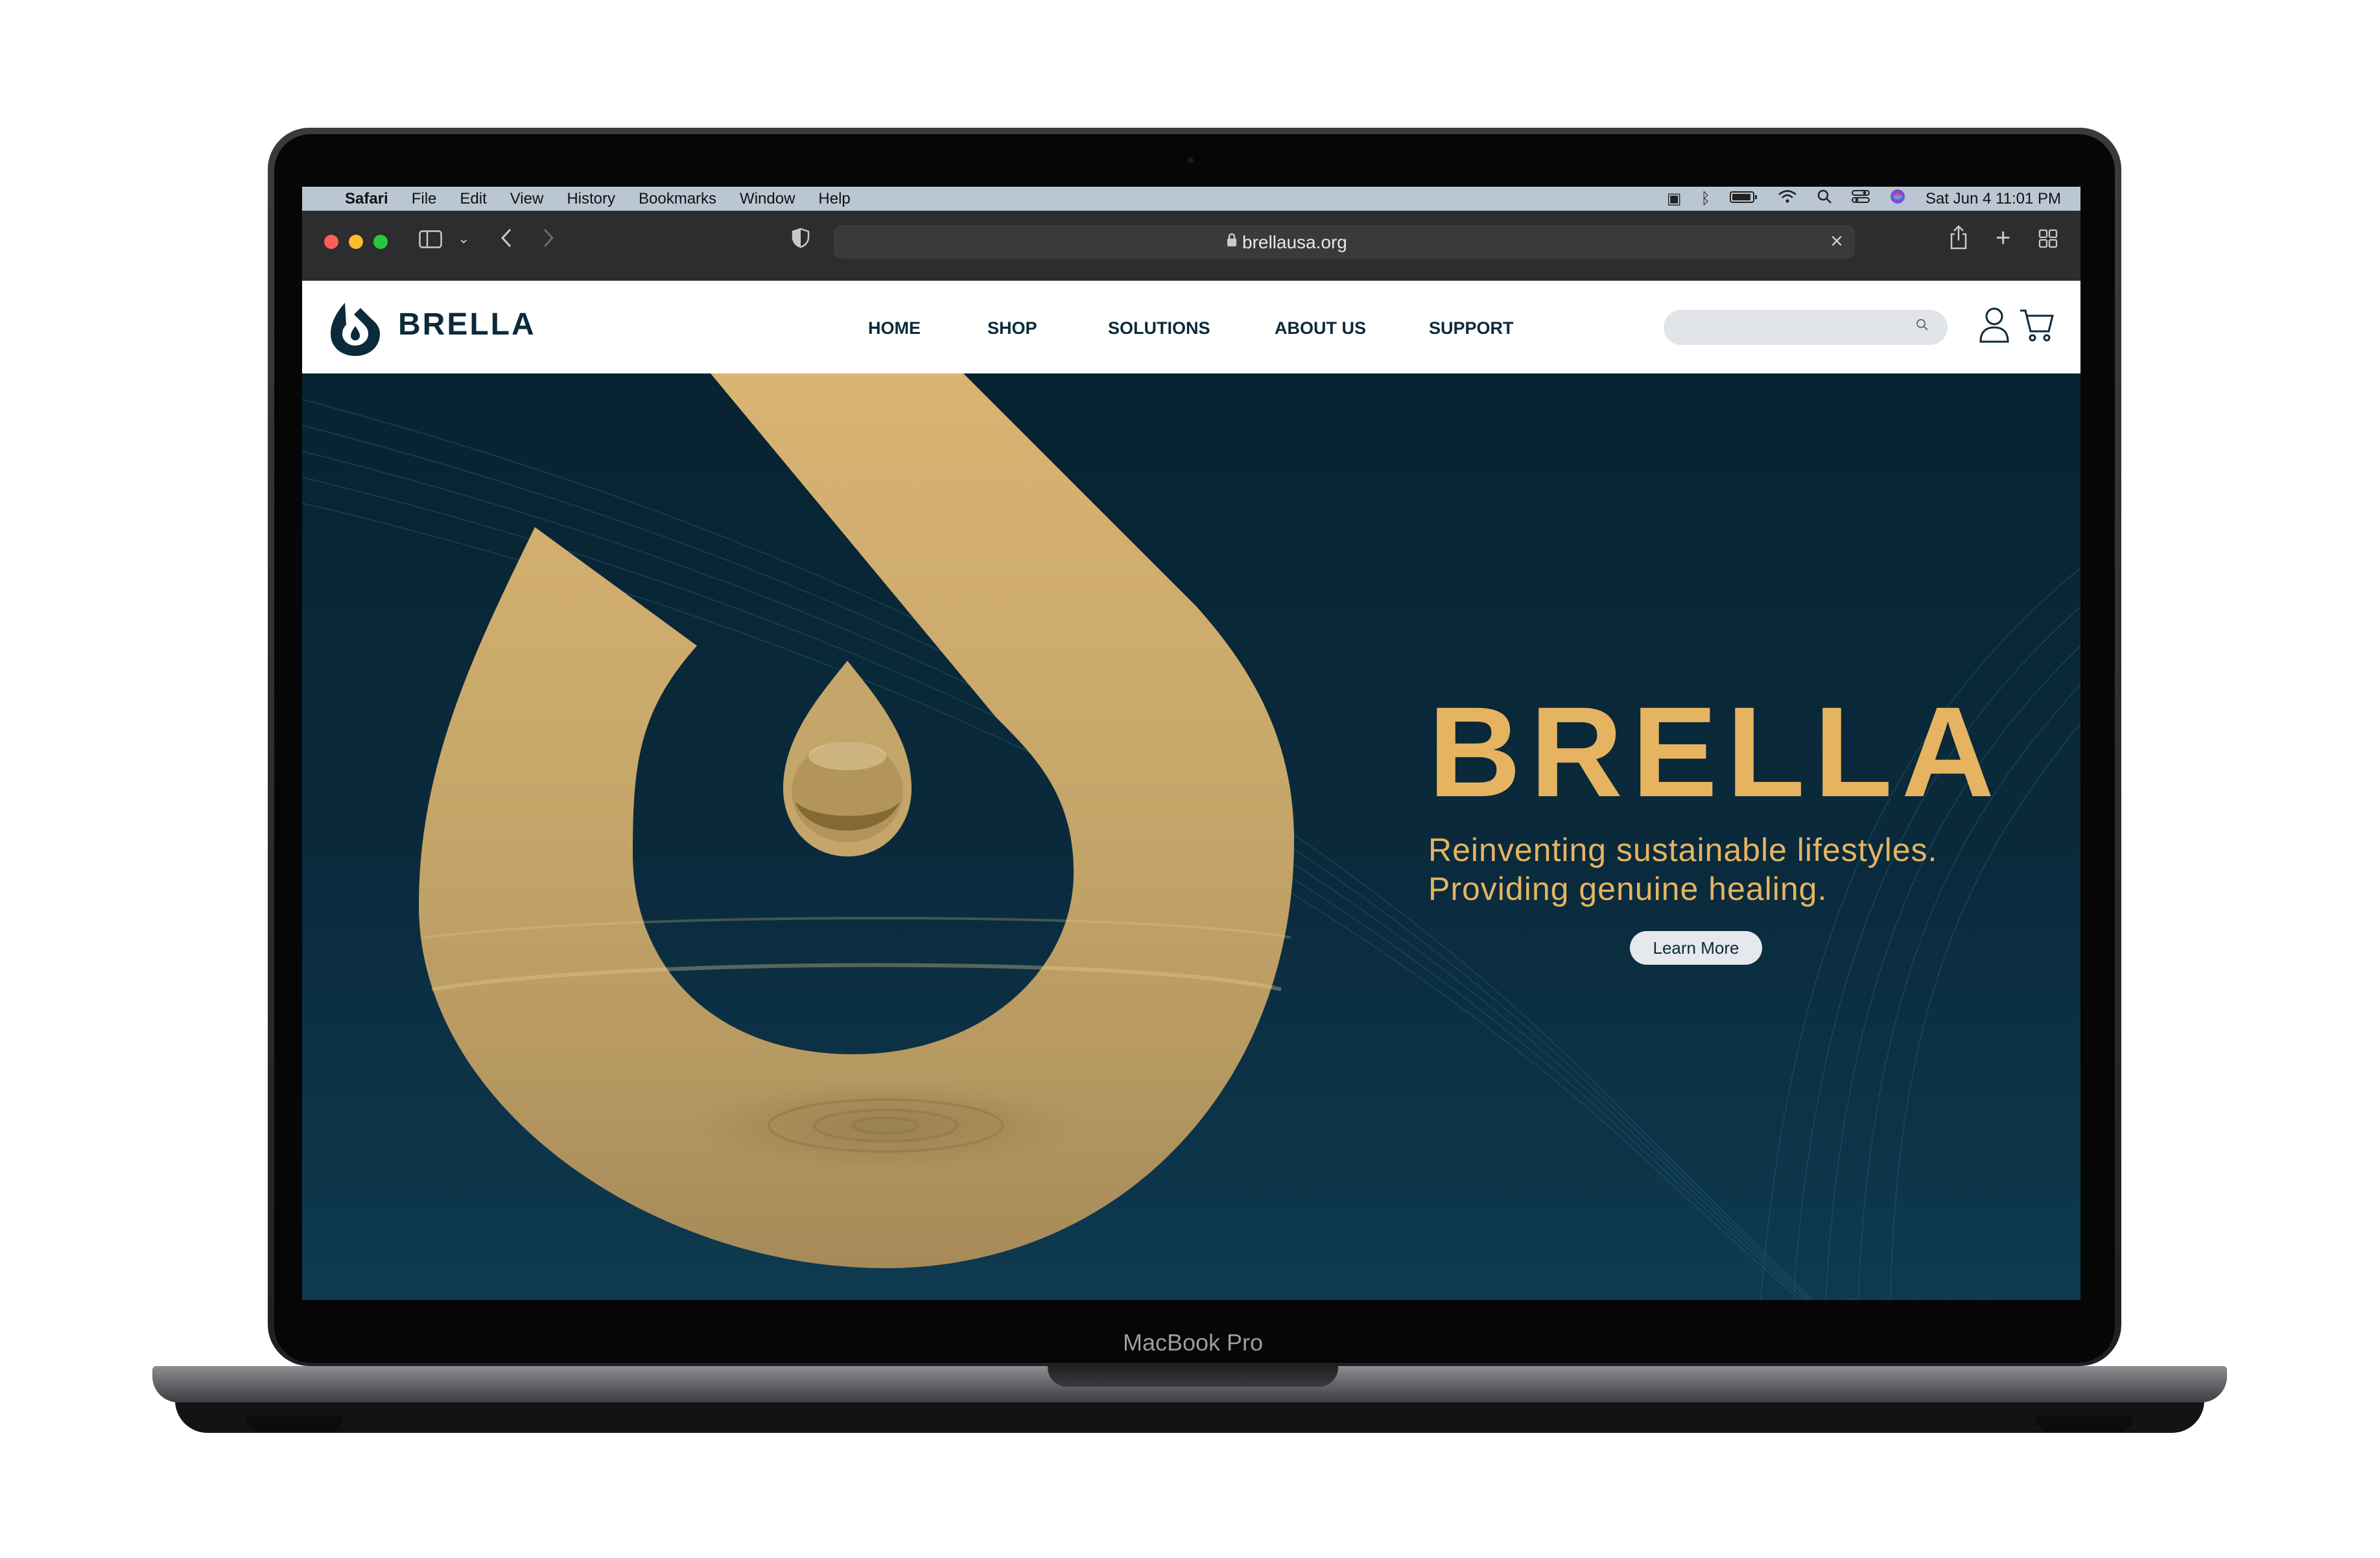  Describe the element at coordinates (381, 242) in the screenshot. I see `zoom-window-button` at that location.